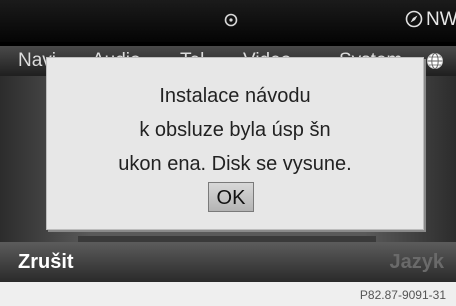 This screenshot has width=456, height=306. Describe the element at coordinates (235, 130) in the screenshot. I see `dialog-line-2: k obsluze byla úsp šn` at that location.